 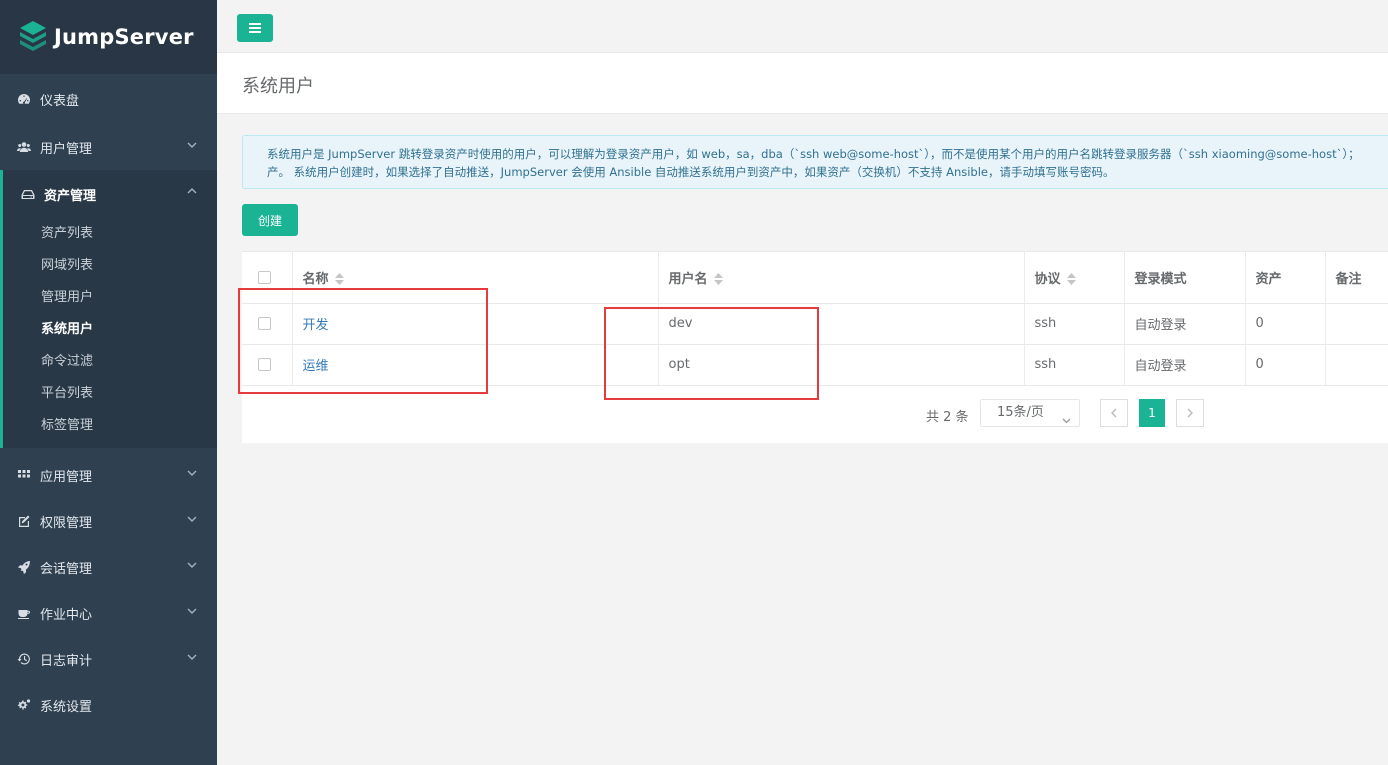 I want to click on sidebar-item-settings: 系统设置, so click(x=108, y=705).